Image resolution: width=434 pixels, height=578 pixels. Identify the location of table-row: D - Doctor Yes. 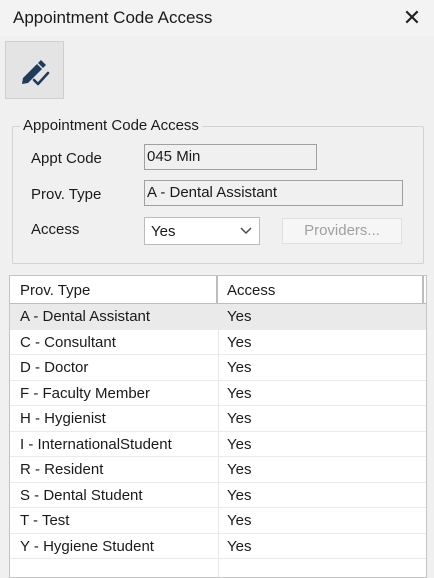
(218, 368).